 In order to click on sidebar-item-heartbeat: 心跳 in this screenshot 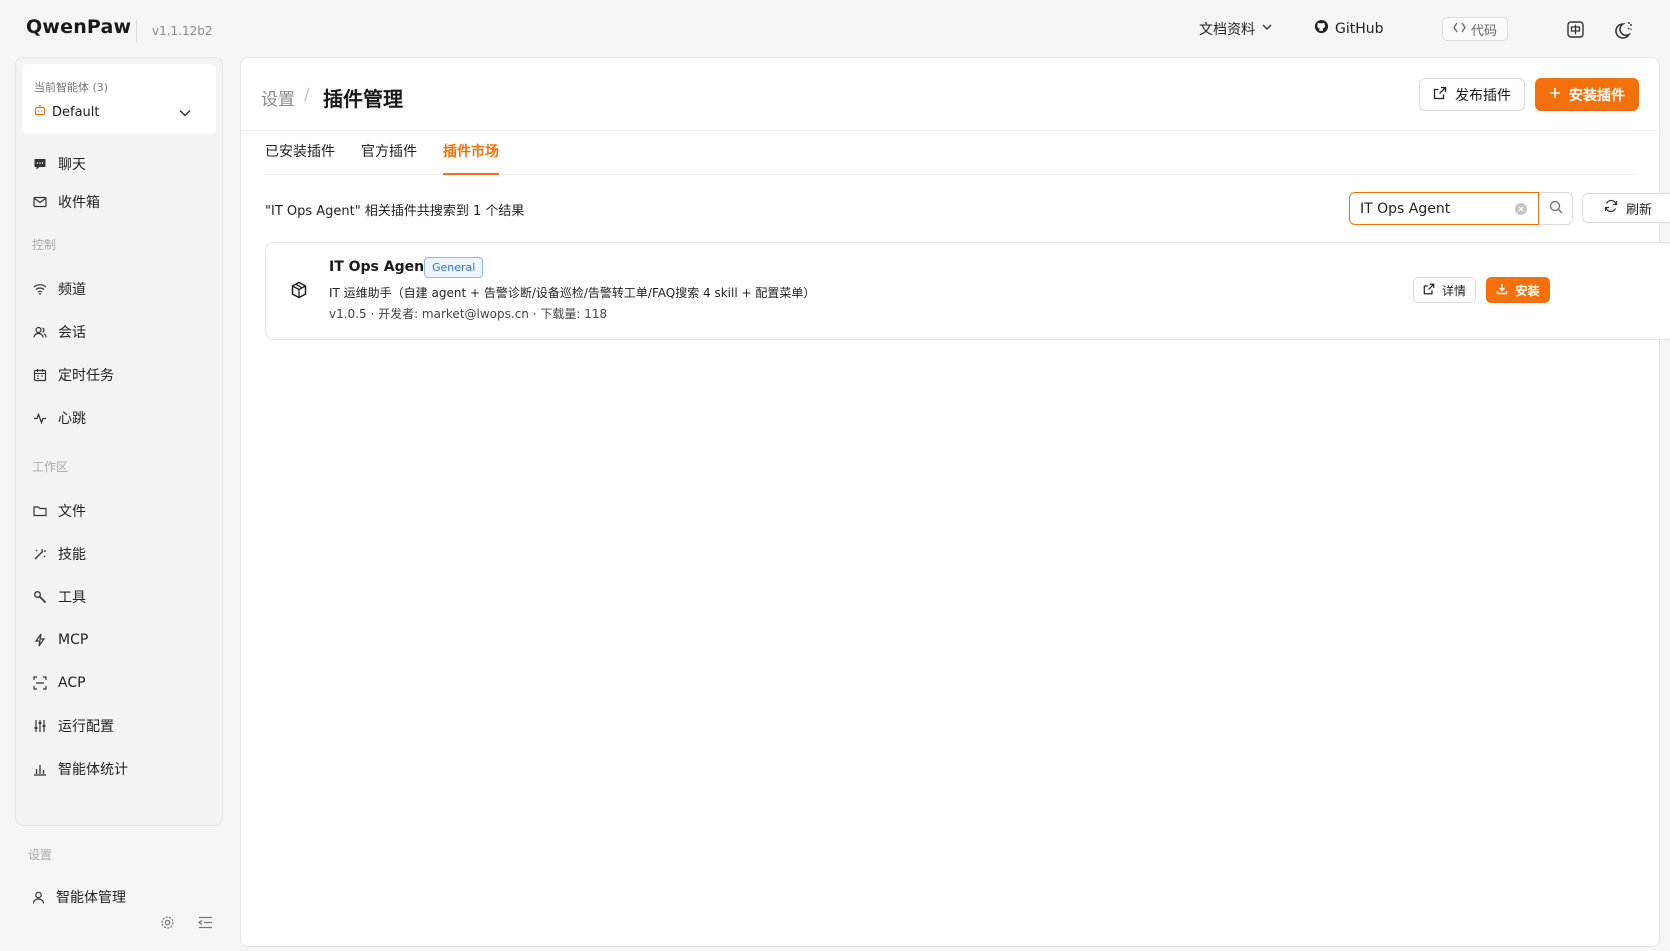, I will do `click(59, 418)`.